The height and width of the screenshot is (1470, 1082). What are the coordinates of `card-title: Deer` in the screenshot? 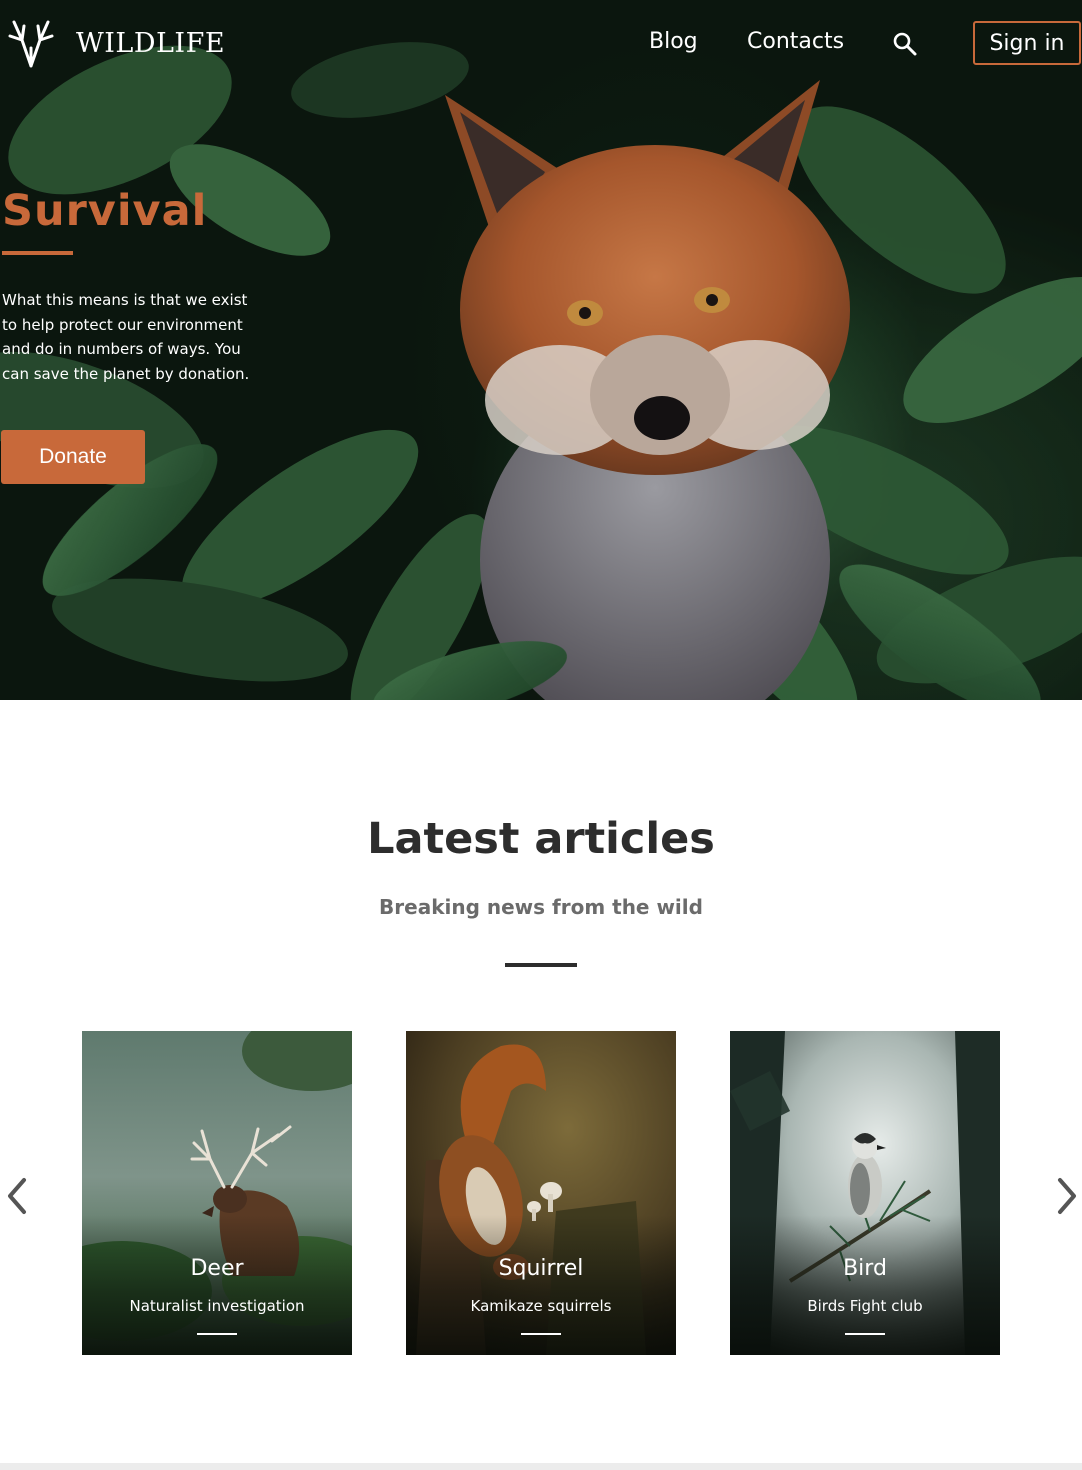 It's located at (217, 1268).